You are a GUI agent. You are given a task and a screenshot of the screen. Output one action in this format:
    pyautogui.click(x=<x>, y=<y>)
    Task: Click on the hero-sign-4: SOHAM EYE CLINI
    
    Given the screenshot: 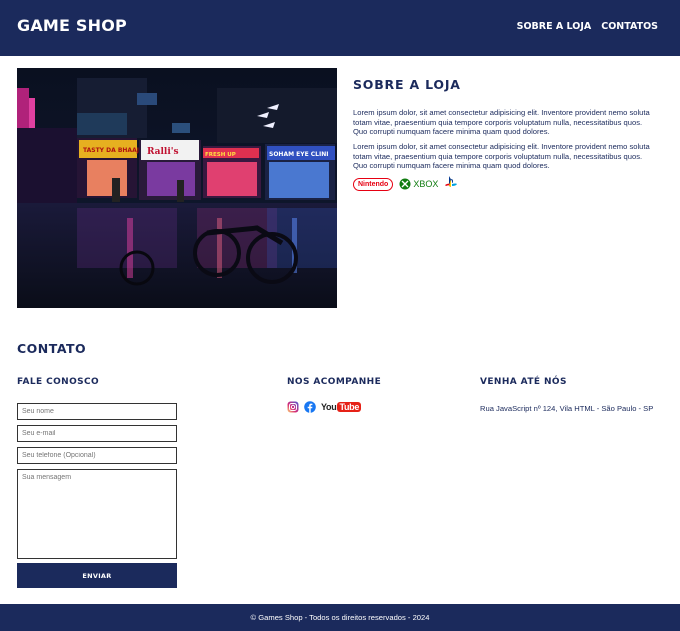 What is the action you would take?
    pyautogui.click(x=299, y=154)
    